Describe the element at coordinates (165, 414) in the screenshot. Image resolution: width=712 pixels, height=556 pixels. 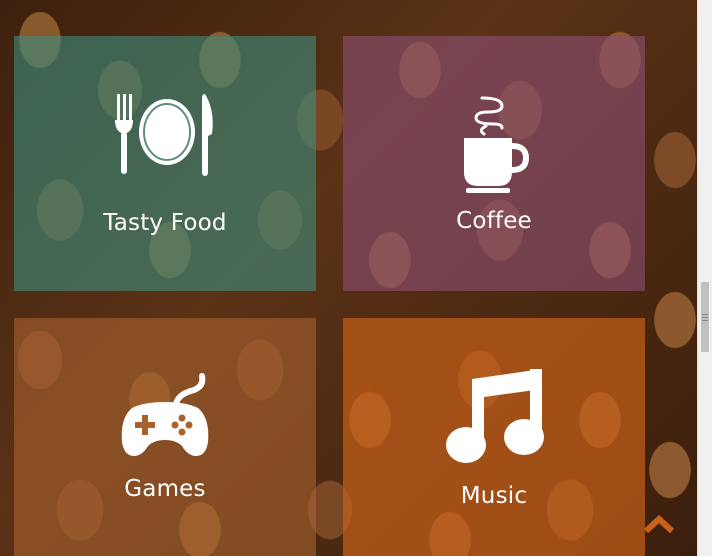
I see `gamepad-icon` at that location.